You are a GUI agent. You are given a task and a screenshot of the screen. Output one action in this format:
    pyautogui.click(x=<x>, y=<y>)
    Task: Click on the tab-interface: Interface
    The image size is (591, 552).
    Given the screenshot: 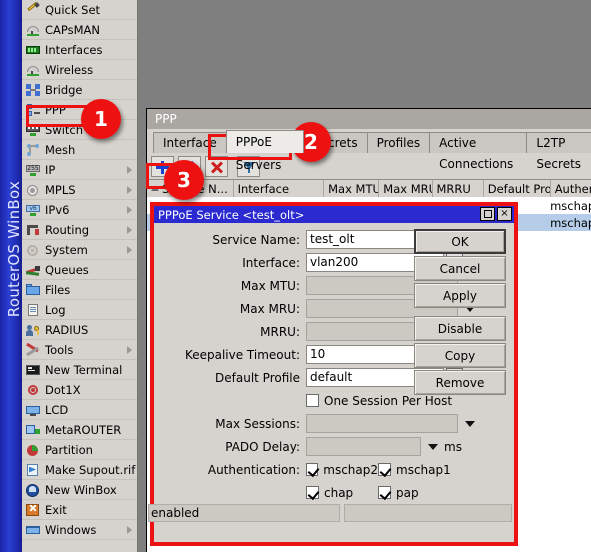 What is the action you would take?
    pyautogui.click(x=190, y=142)
    